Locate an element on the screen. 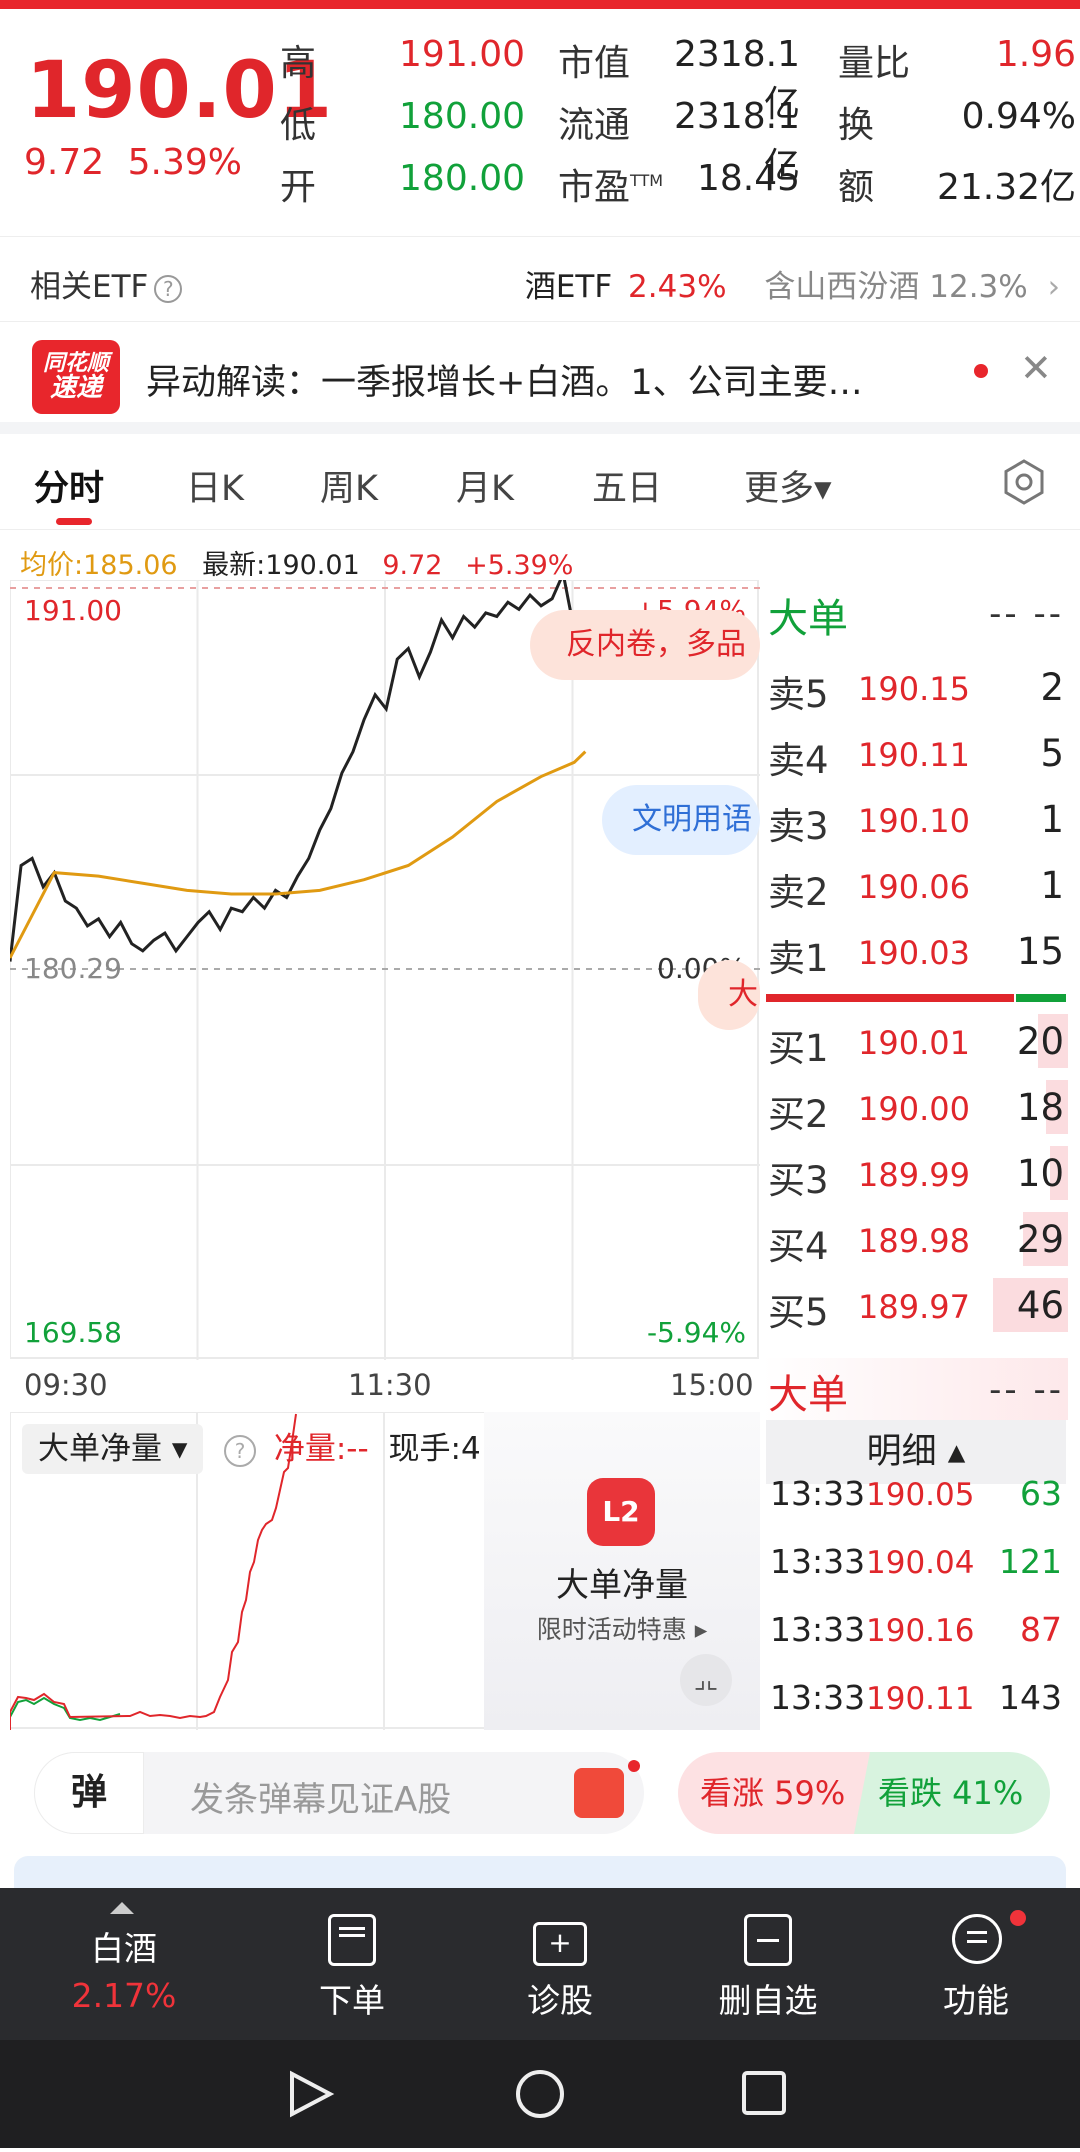  level-price: 190.01 is located at coordinates (914, 1043).